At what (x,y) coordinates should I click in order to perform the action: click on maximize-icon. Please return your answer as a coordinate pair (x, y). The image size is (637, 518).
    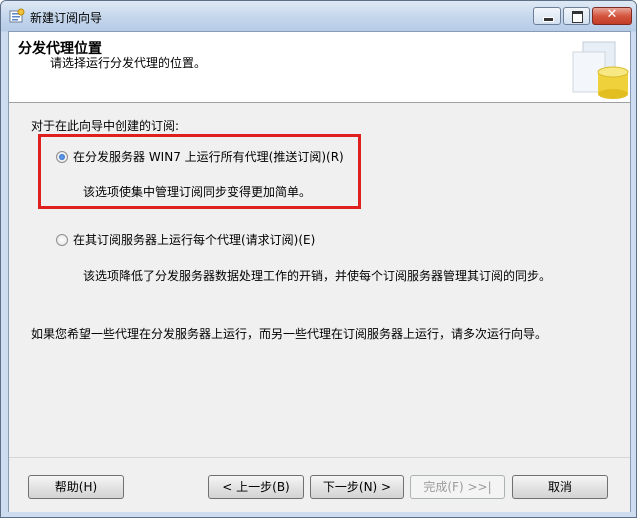
    Looking at the image, I should click on (577, 17).